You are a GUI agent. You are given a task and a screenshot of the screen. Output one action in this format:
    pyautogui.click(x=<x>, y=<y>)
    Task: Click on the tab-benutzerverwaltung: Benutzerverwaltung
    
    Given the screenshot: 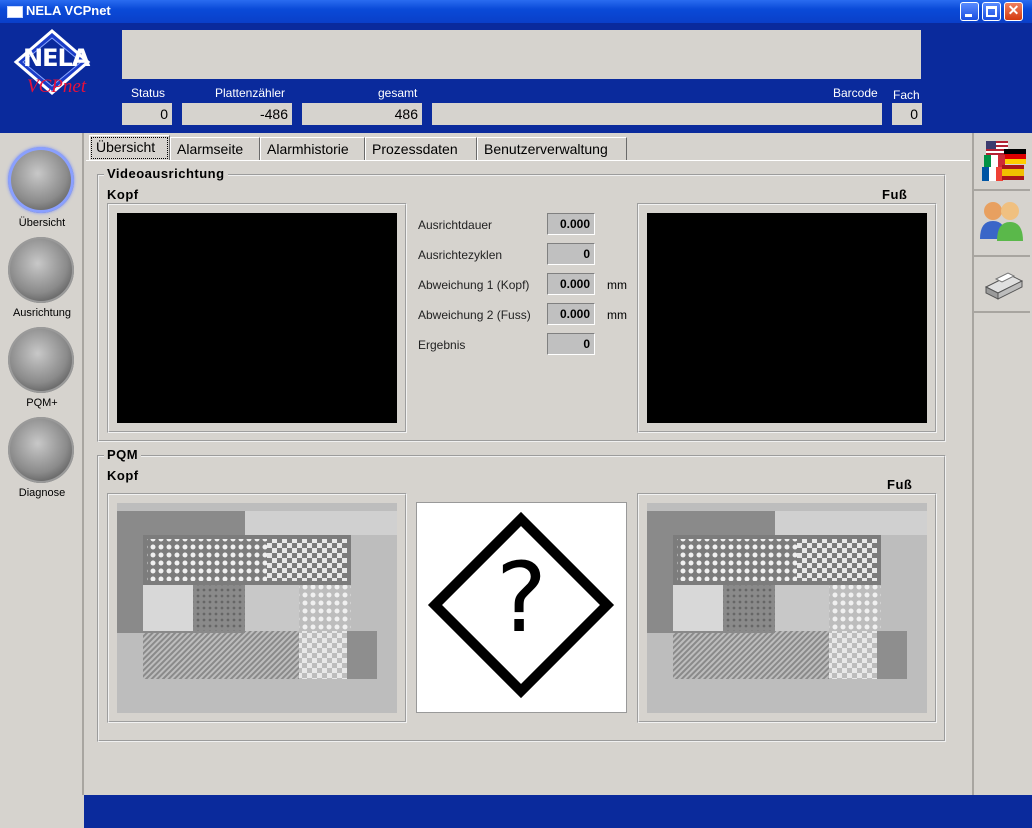 What is the action you would take?
    pyautogui.click(x=552, y=149)
    